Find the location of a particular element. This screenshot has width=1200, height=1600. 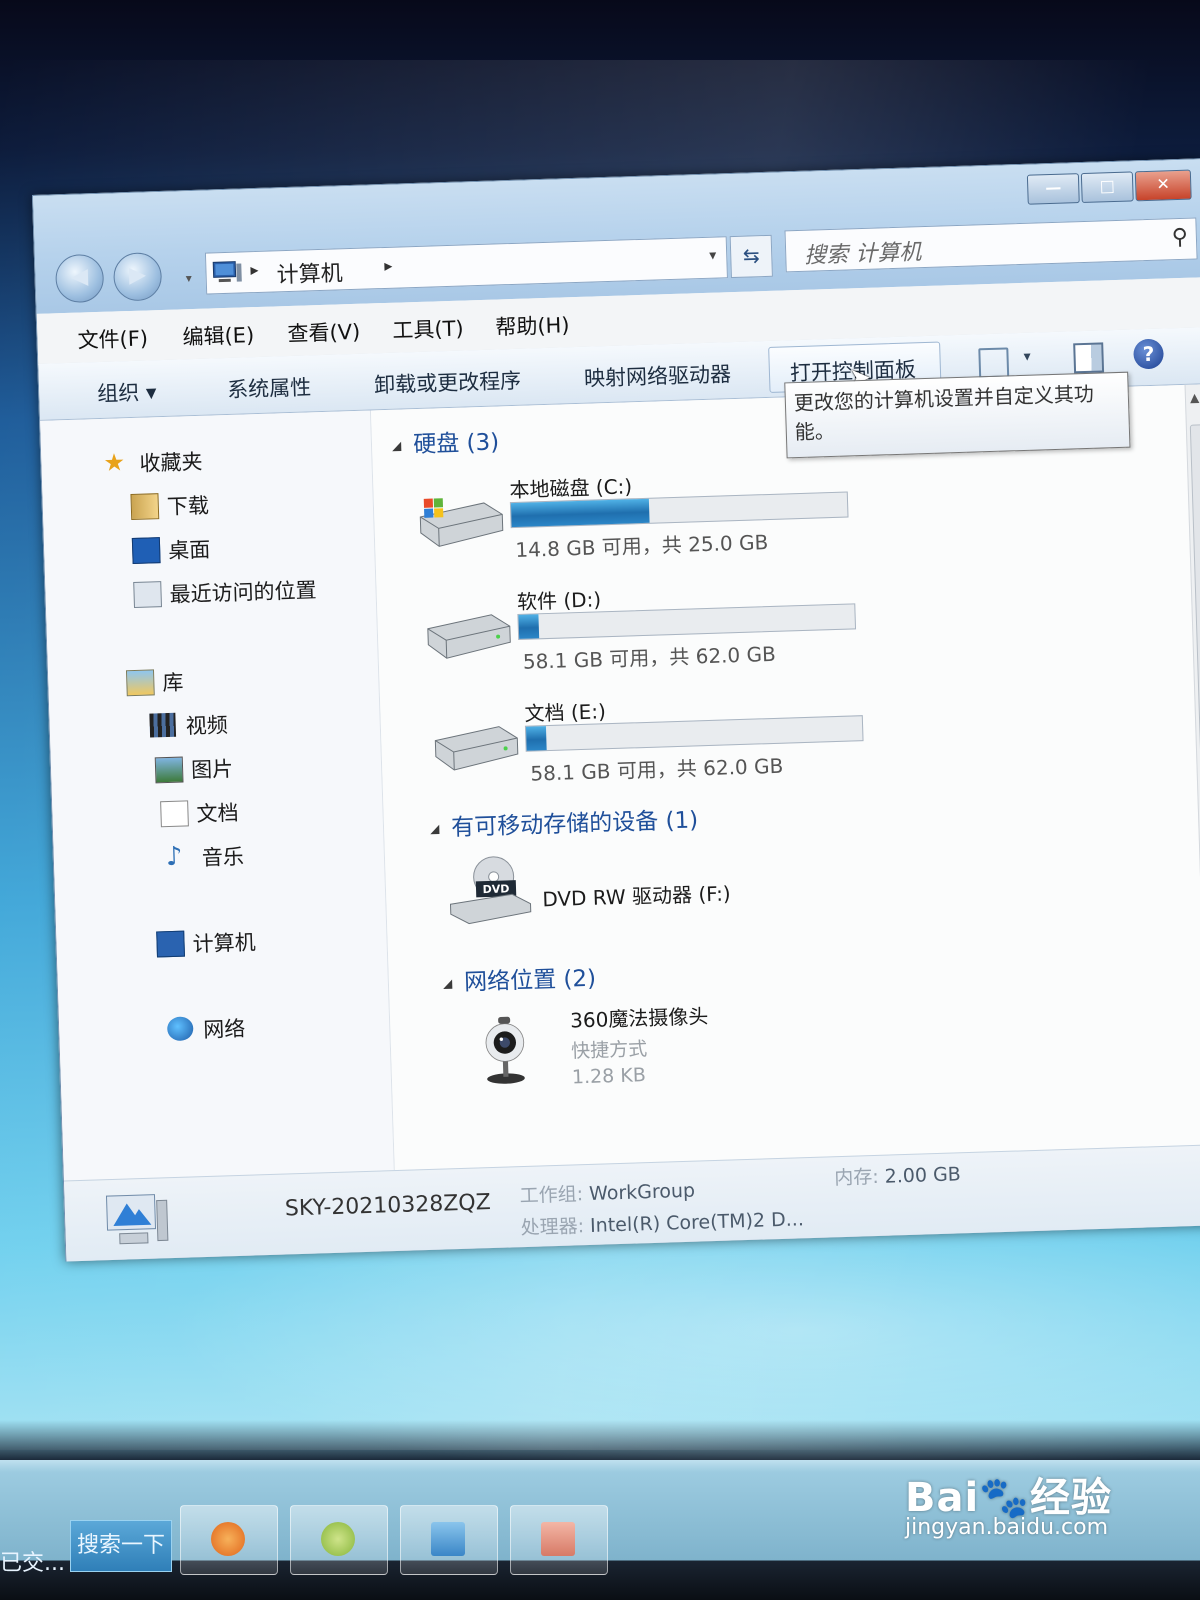

system-drive-icon is located at coordinates (461, 522).